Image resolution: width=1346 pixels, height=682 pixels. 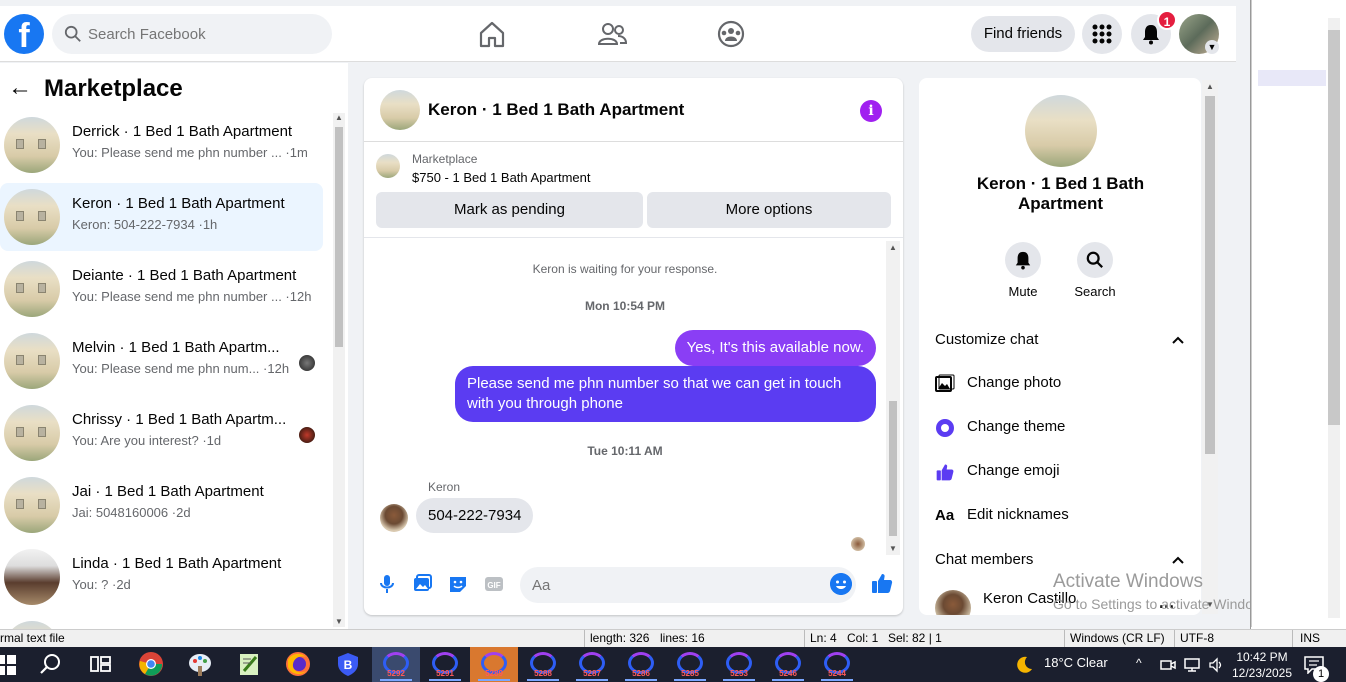 What do you see at coordinates (984, 559) in the screenshot?
I see `chat-members-header: Chat members` at bounding box center [984, 559].